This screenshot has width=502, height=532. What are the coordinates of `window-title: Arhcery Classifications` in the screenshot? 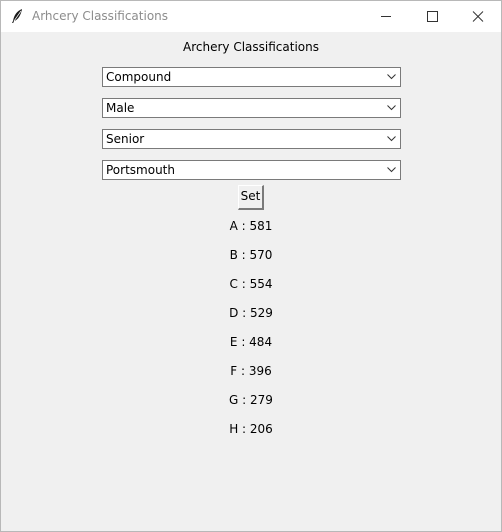 It's located at (100, 16).